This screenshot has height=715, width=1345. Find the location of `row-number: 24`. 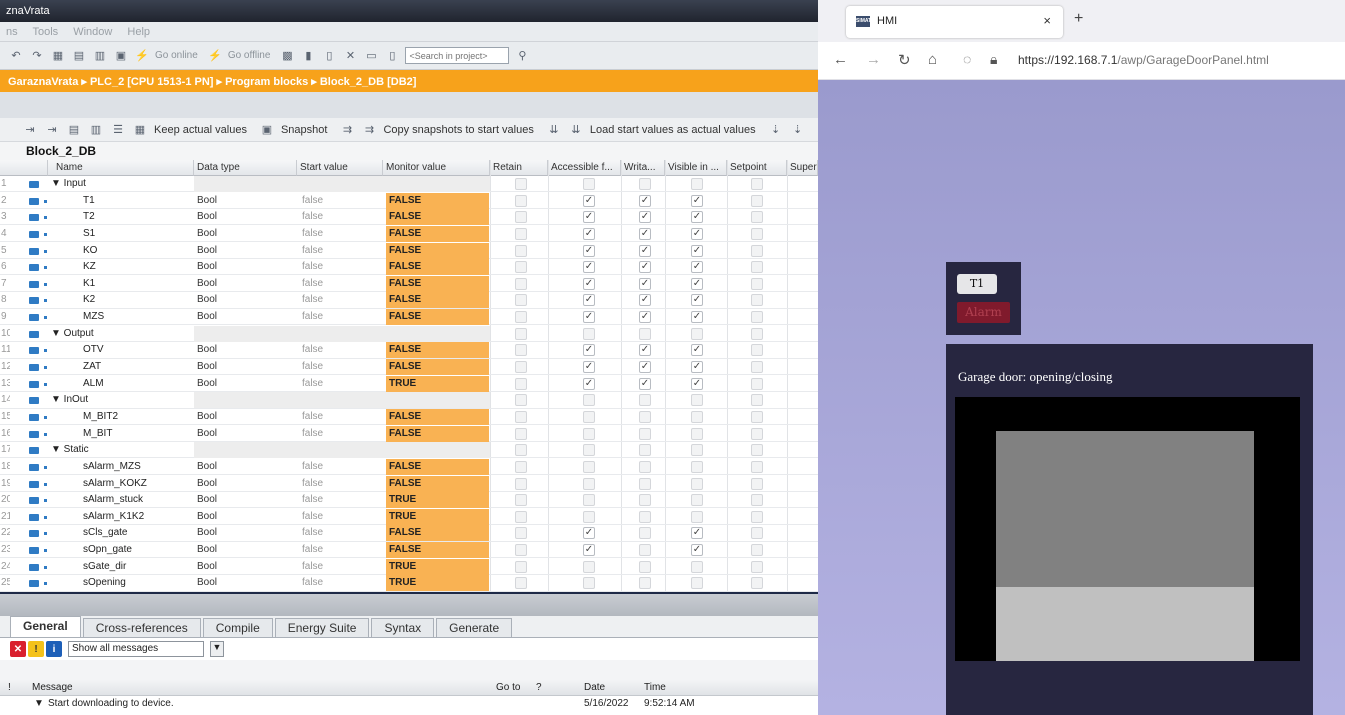

row-number: 24 is located at coordinates (5, 567).